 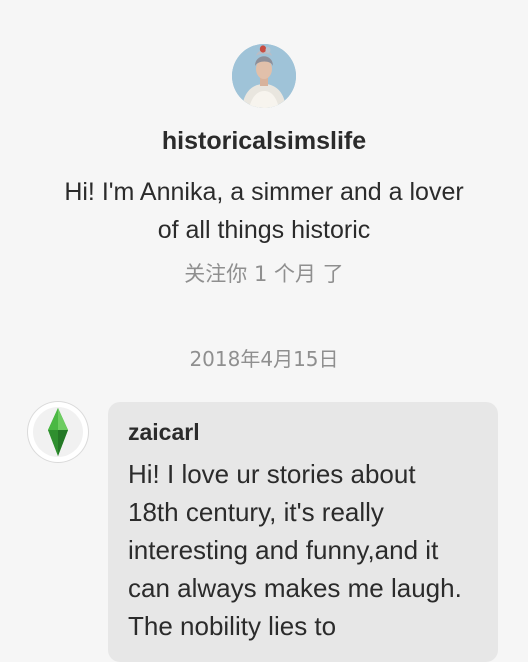 I want to click on message-sender: zaicarl, so click(x=303, y=432).